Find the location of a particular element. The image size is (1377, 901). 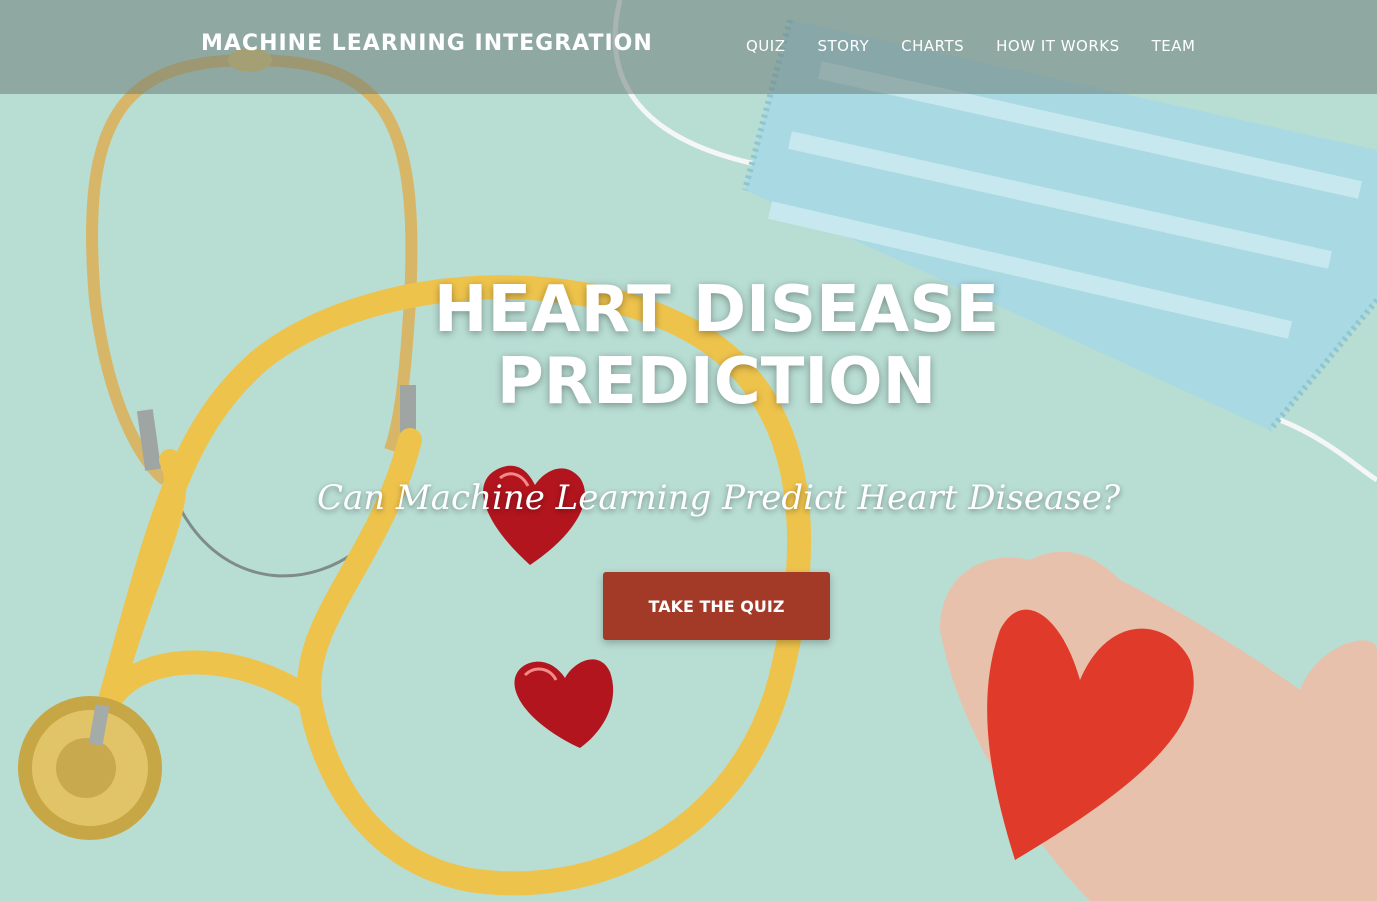

hero-headline-line-1: HEART DISEASE is located at coordinates (716, 310).